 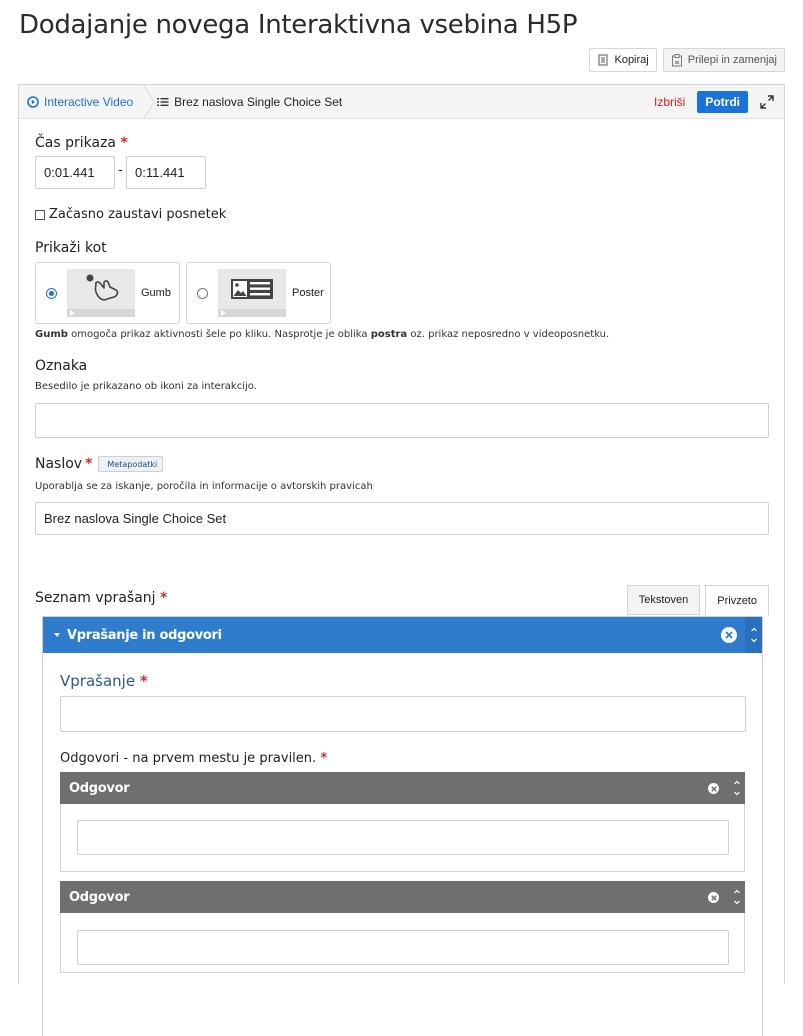 I want to click on start-time-input: 0:01.441, so click(x=75, y=172).